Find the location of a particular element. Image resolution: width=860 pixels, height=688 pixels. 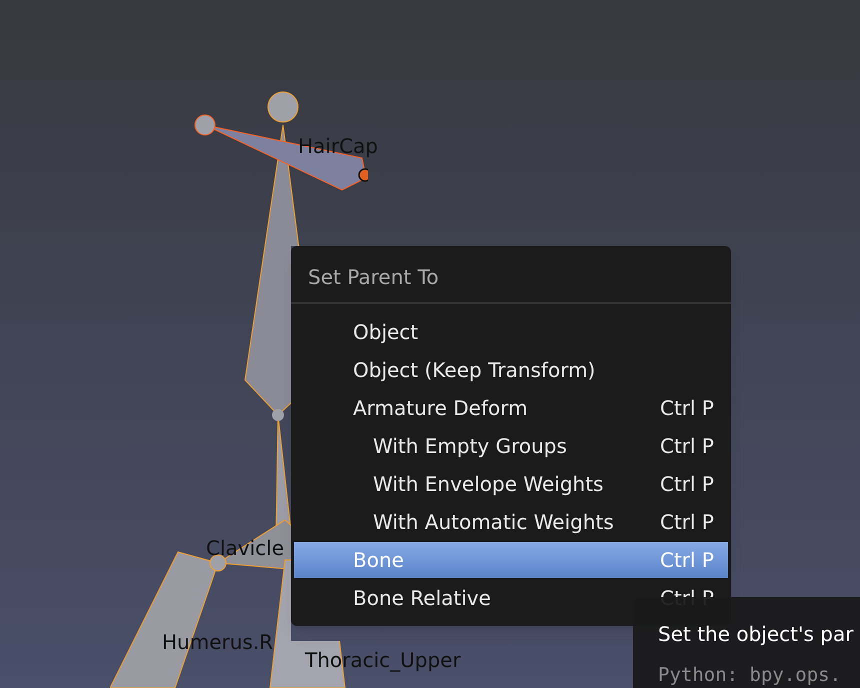

menu-item: With Automatic Weights Ctrl P is located at coordinates (511, 522).